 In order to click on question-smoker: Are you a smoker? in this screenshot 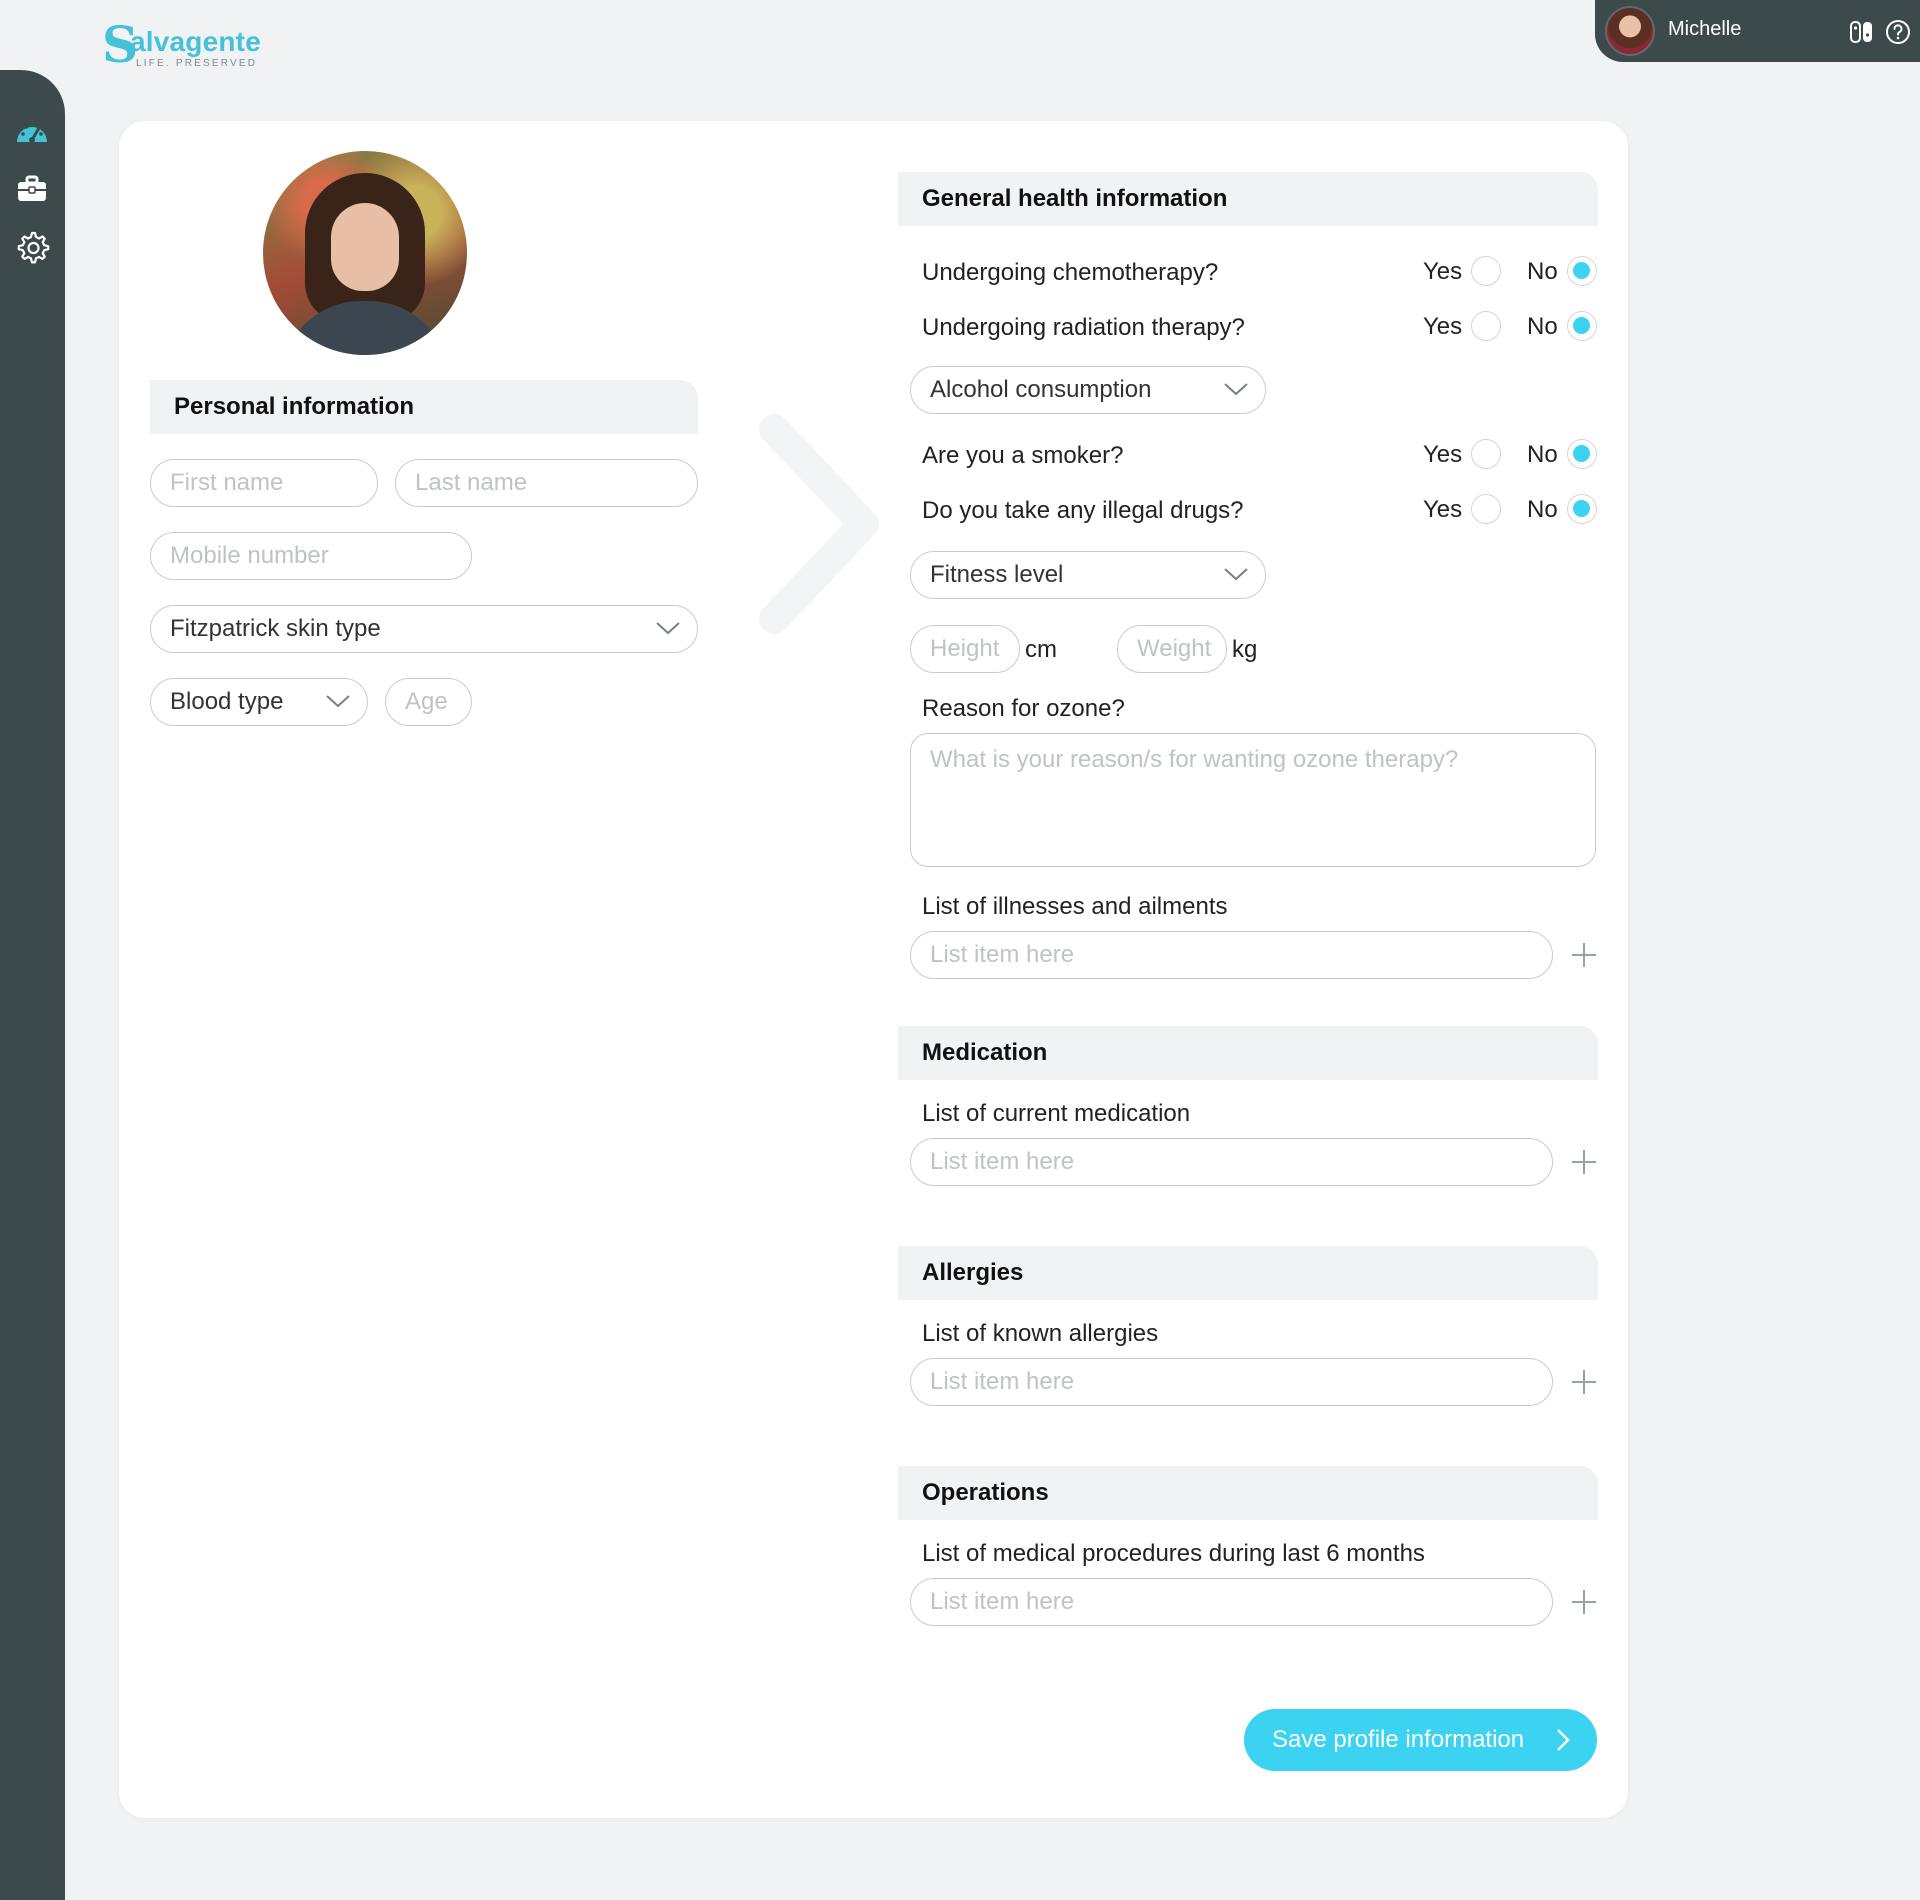, I will do `click(1023, 455)`.